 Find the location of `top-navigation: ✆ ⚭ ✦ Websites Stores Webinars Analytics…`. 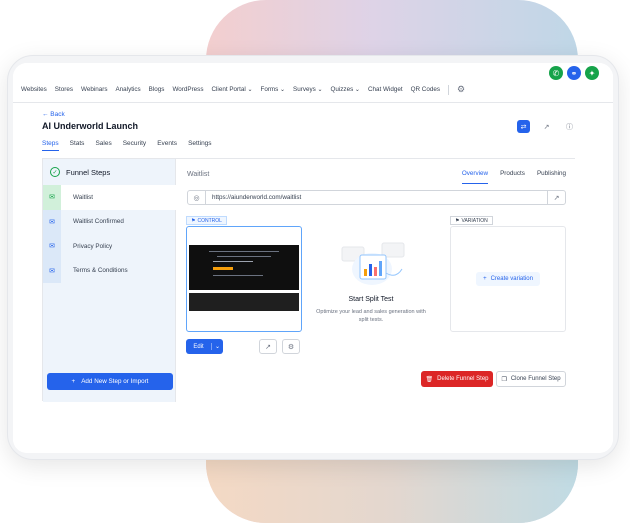

top-navigation: ✆ ⚭ ✦ Websites Stores Webinars Analytics… is located at coordinates (313, 83).